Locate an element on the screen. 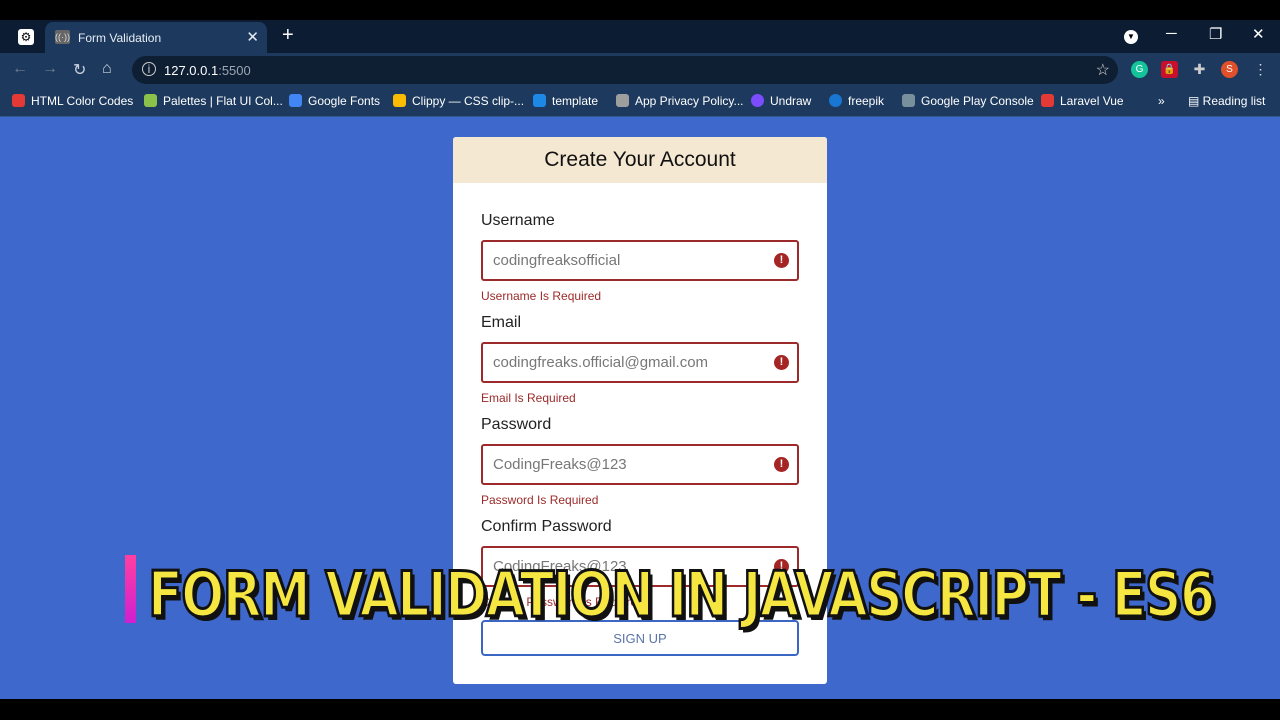 The height and width of the screenshot is (720, 1280). bookmark-label: Google Play Console is located at coordinates (977, 101).